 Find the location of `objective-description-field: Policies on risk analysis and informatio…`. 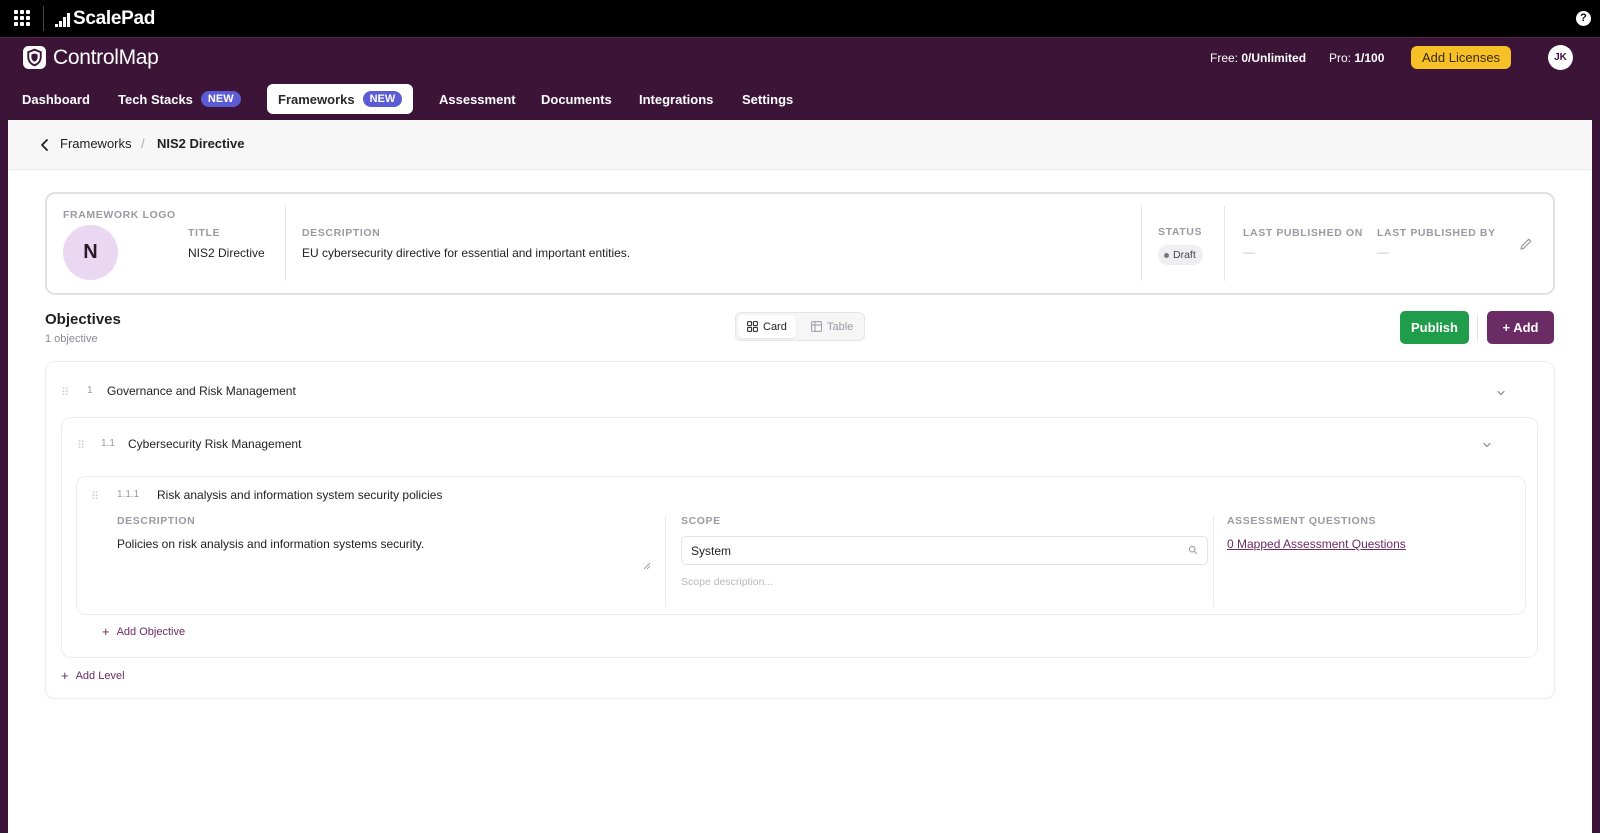

objective-description-field: Policies on risk analysis and informatio… is located at coordinates (384, 555).